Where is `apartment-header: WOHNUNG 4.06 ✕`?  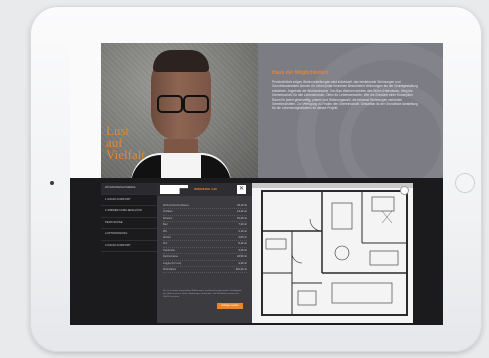 apartment-header: WOHNUNG 4.06 ✕ is located at coordinates (204, 189).